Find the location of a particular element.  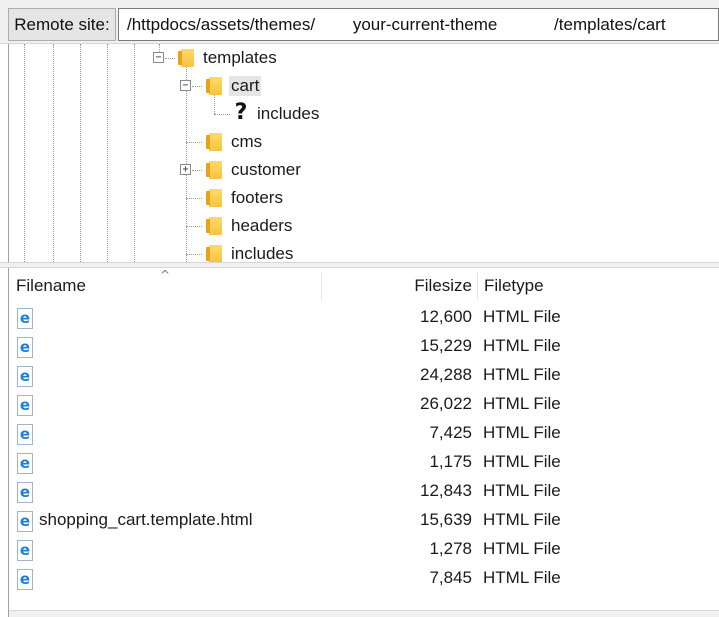

tree-item-customer: customer is located at coordinates (266, 170).